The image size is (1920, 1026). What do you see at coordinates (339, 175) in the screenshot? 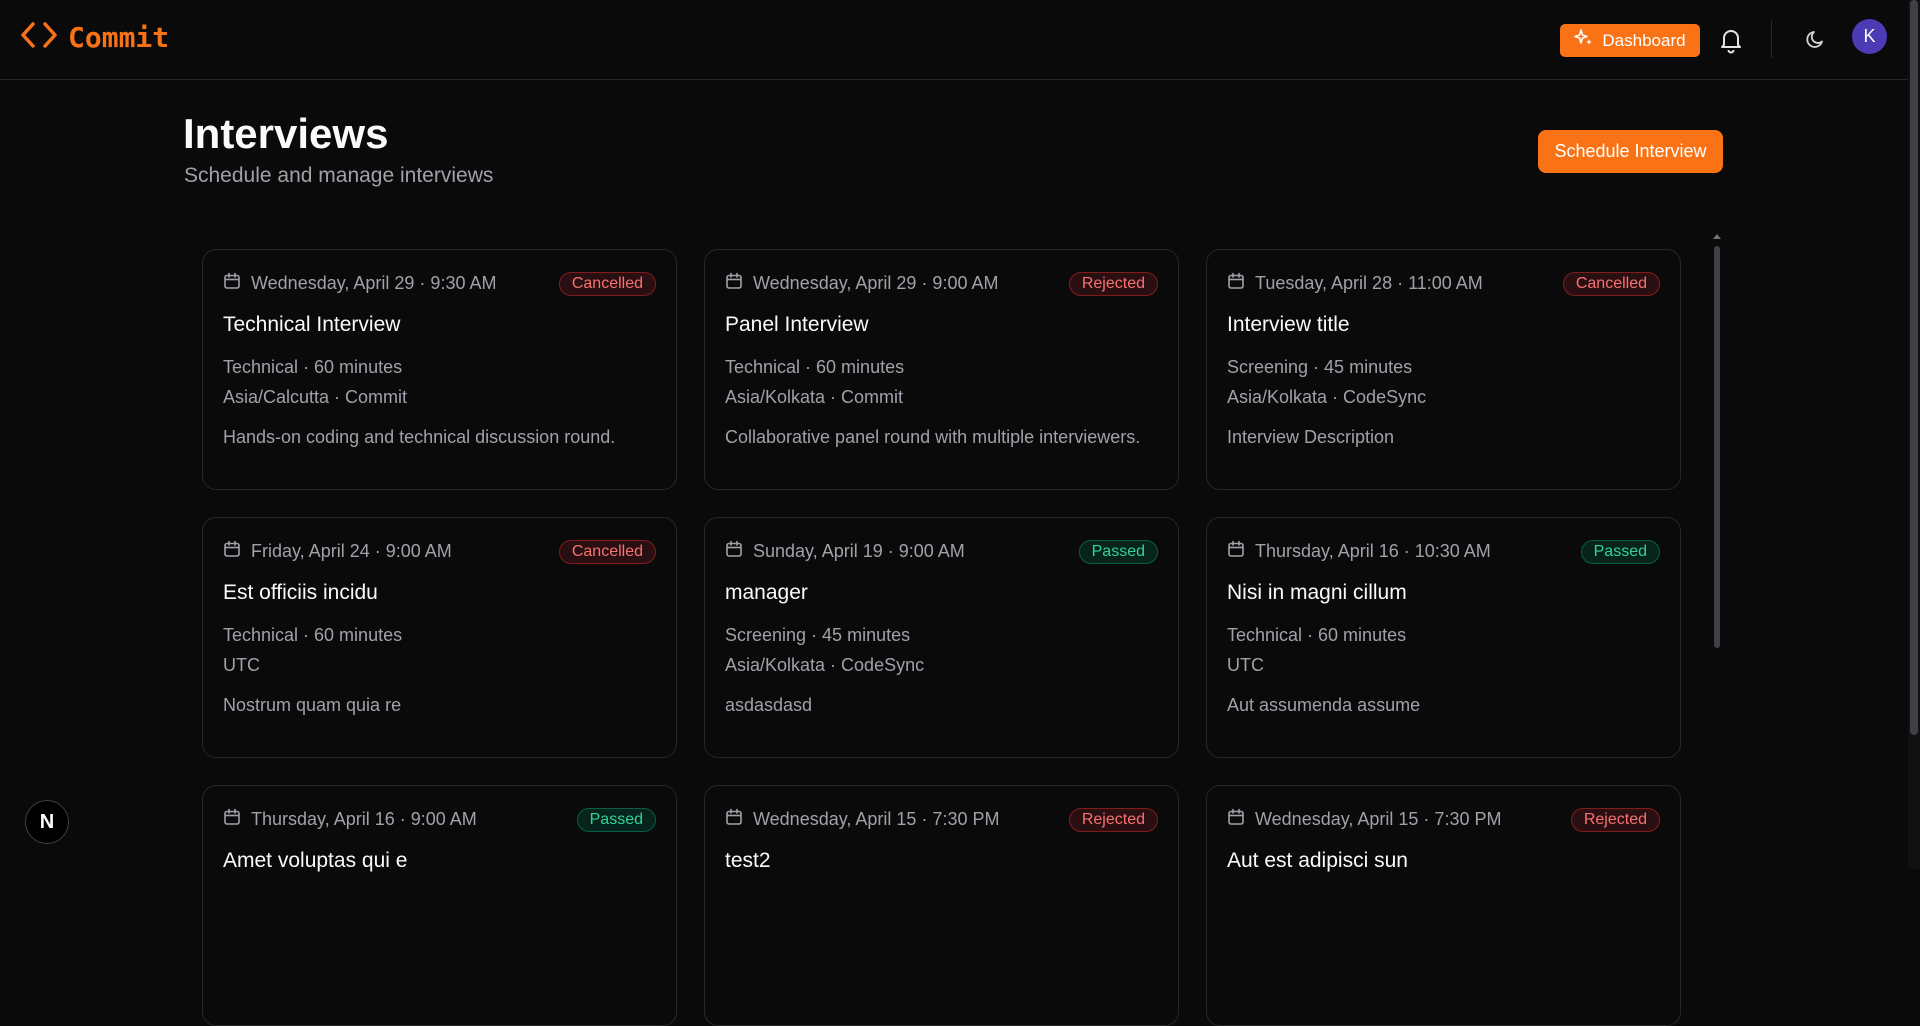
I see `page-subtitle: Schedule and manage interviews` at bounding box center [339, 175].